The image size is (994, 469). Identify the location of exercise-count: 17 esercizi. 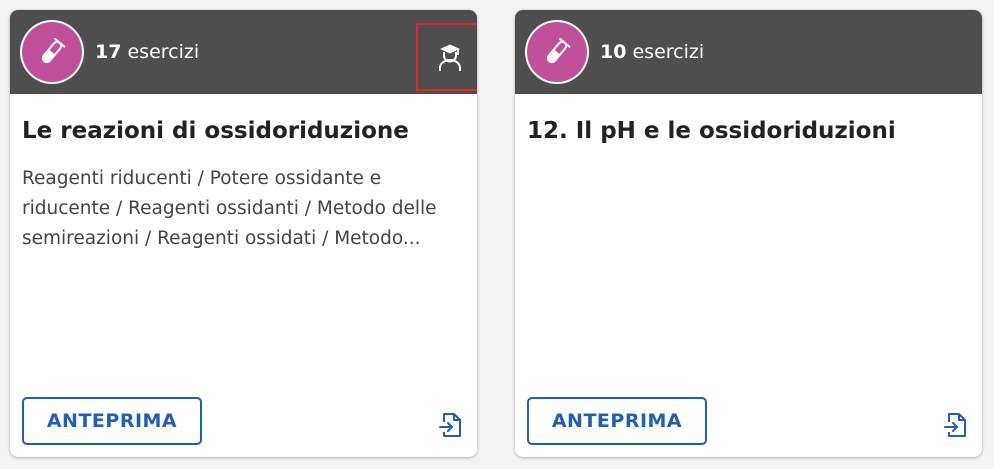
(147, 52).